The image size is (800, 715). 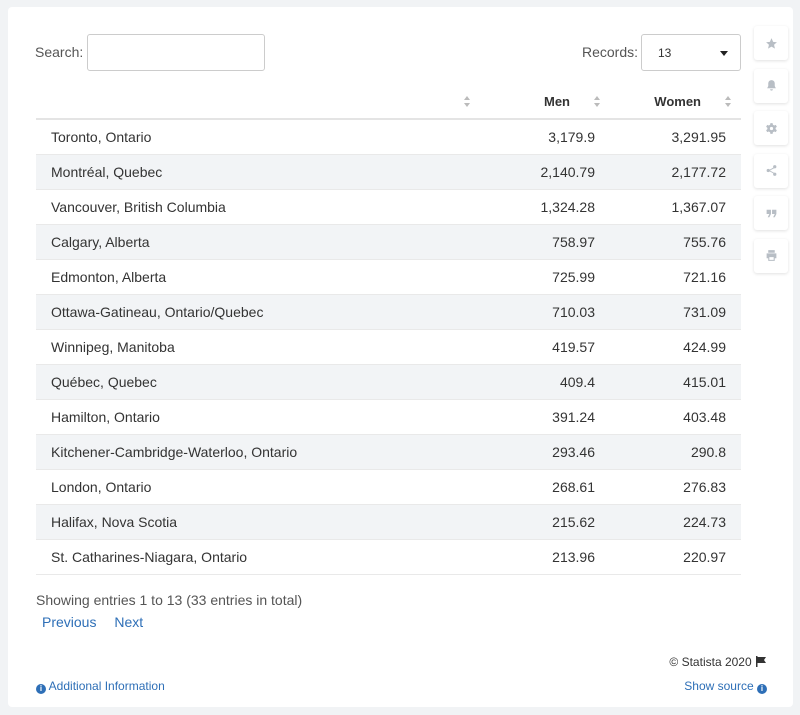 I want to click on cell-men: 268.61, so click(x=545, y=487).